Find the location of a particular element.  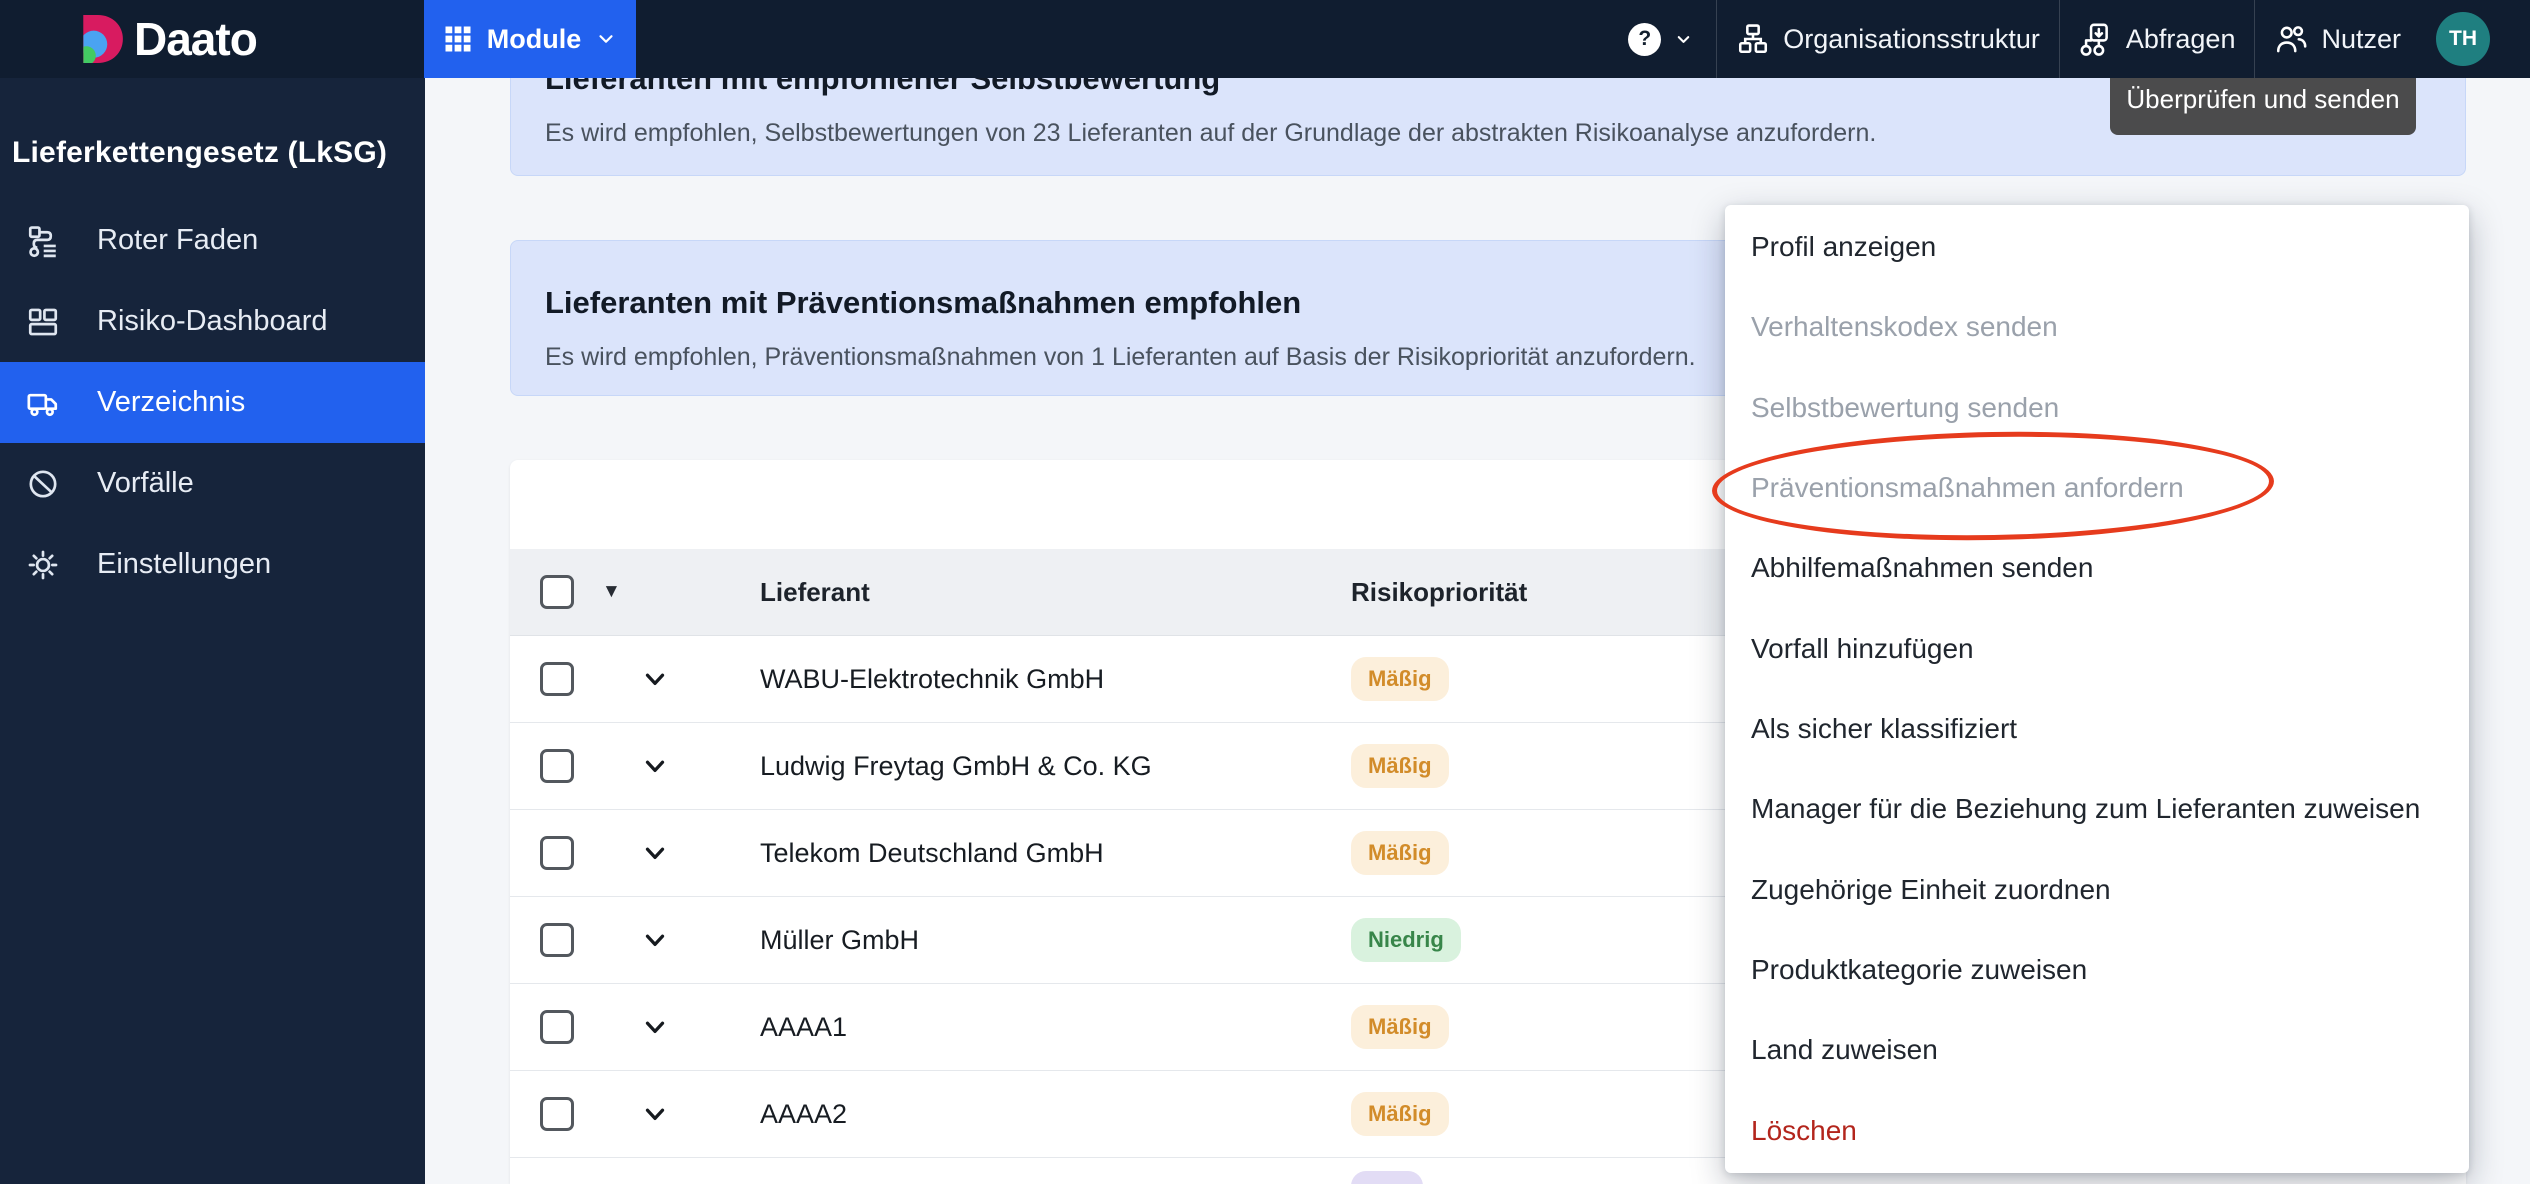

selection-dropdown-caret: ▼ is located at coordinates (611, 592).